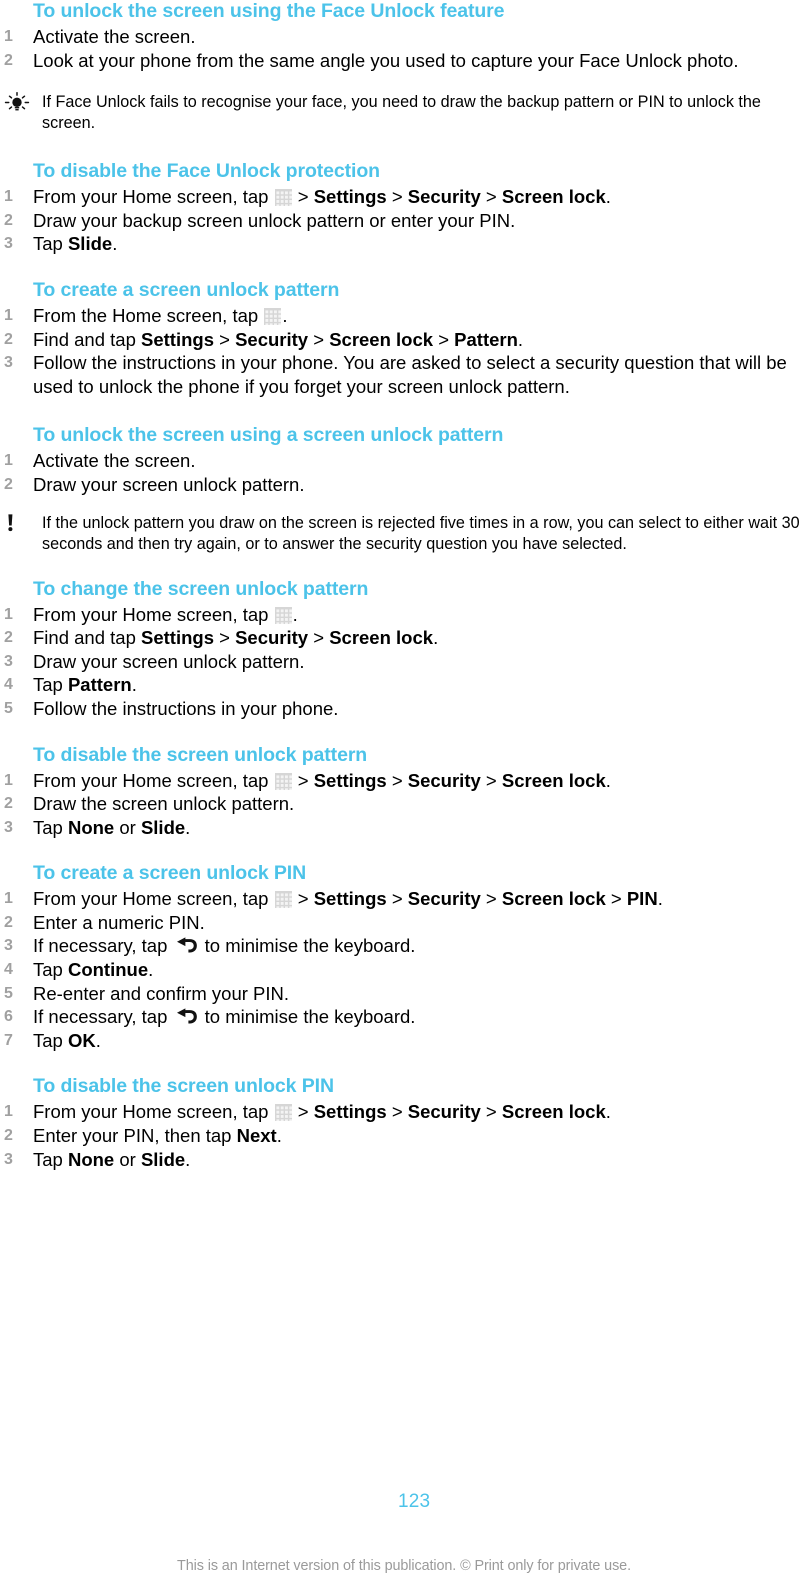 This screenshot has height=1590, width=808. What do you see at coordinates (17, 103) in the screenshot?
I see `lightbulb-icon` at bounding box center [17, 103].